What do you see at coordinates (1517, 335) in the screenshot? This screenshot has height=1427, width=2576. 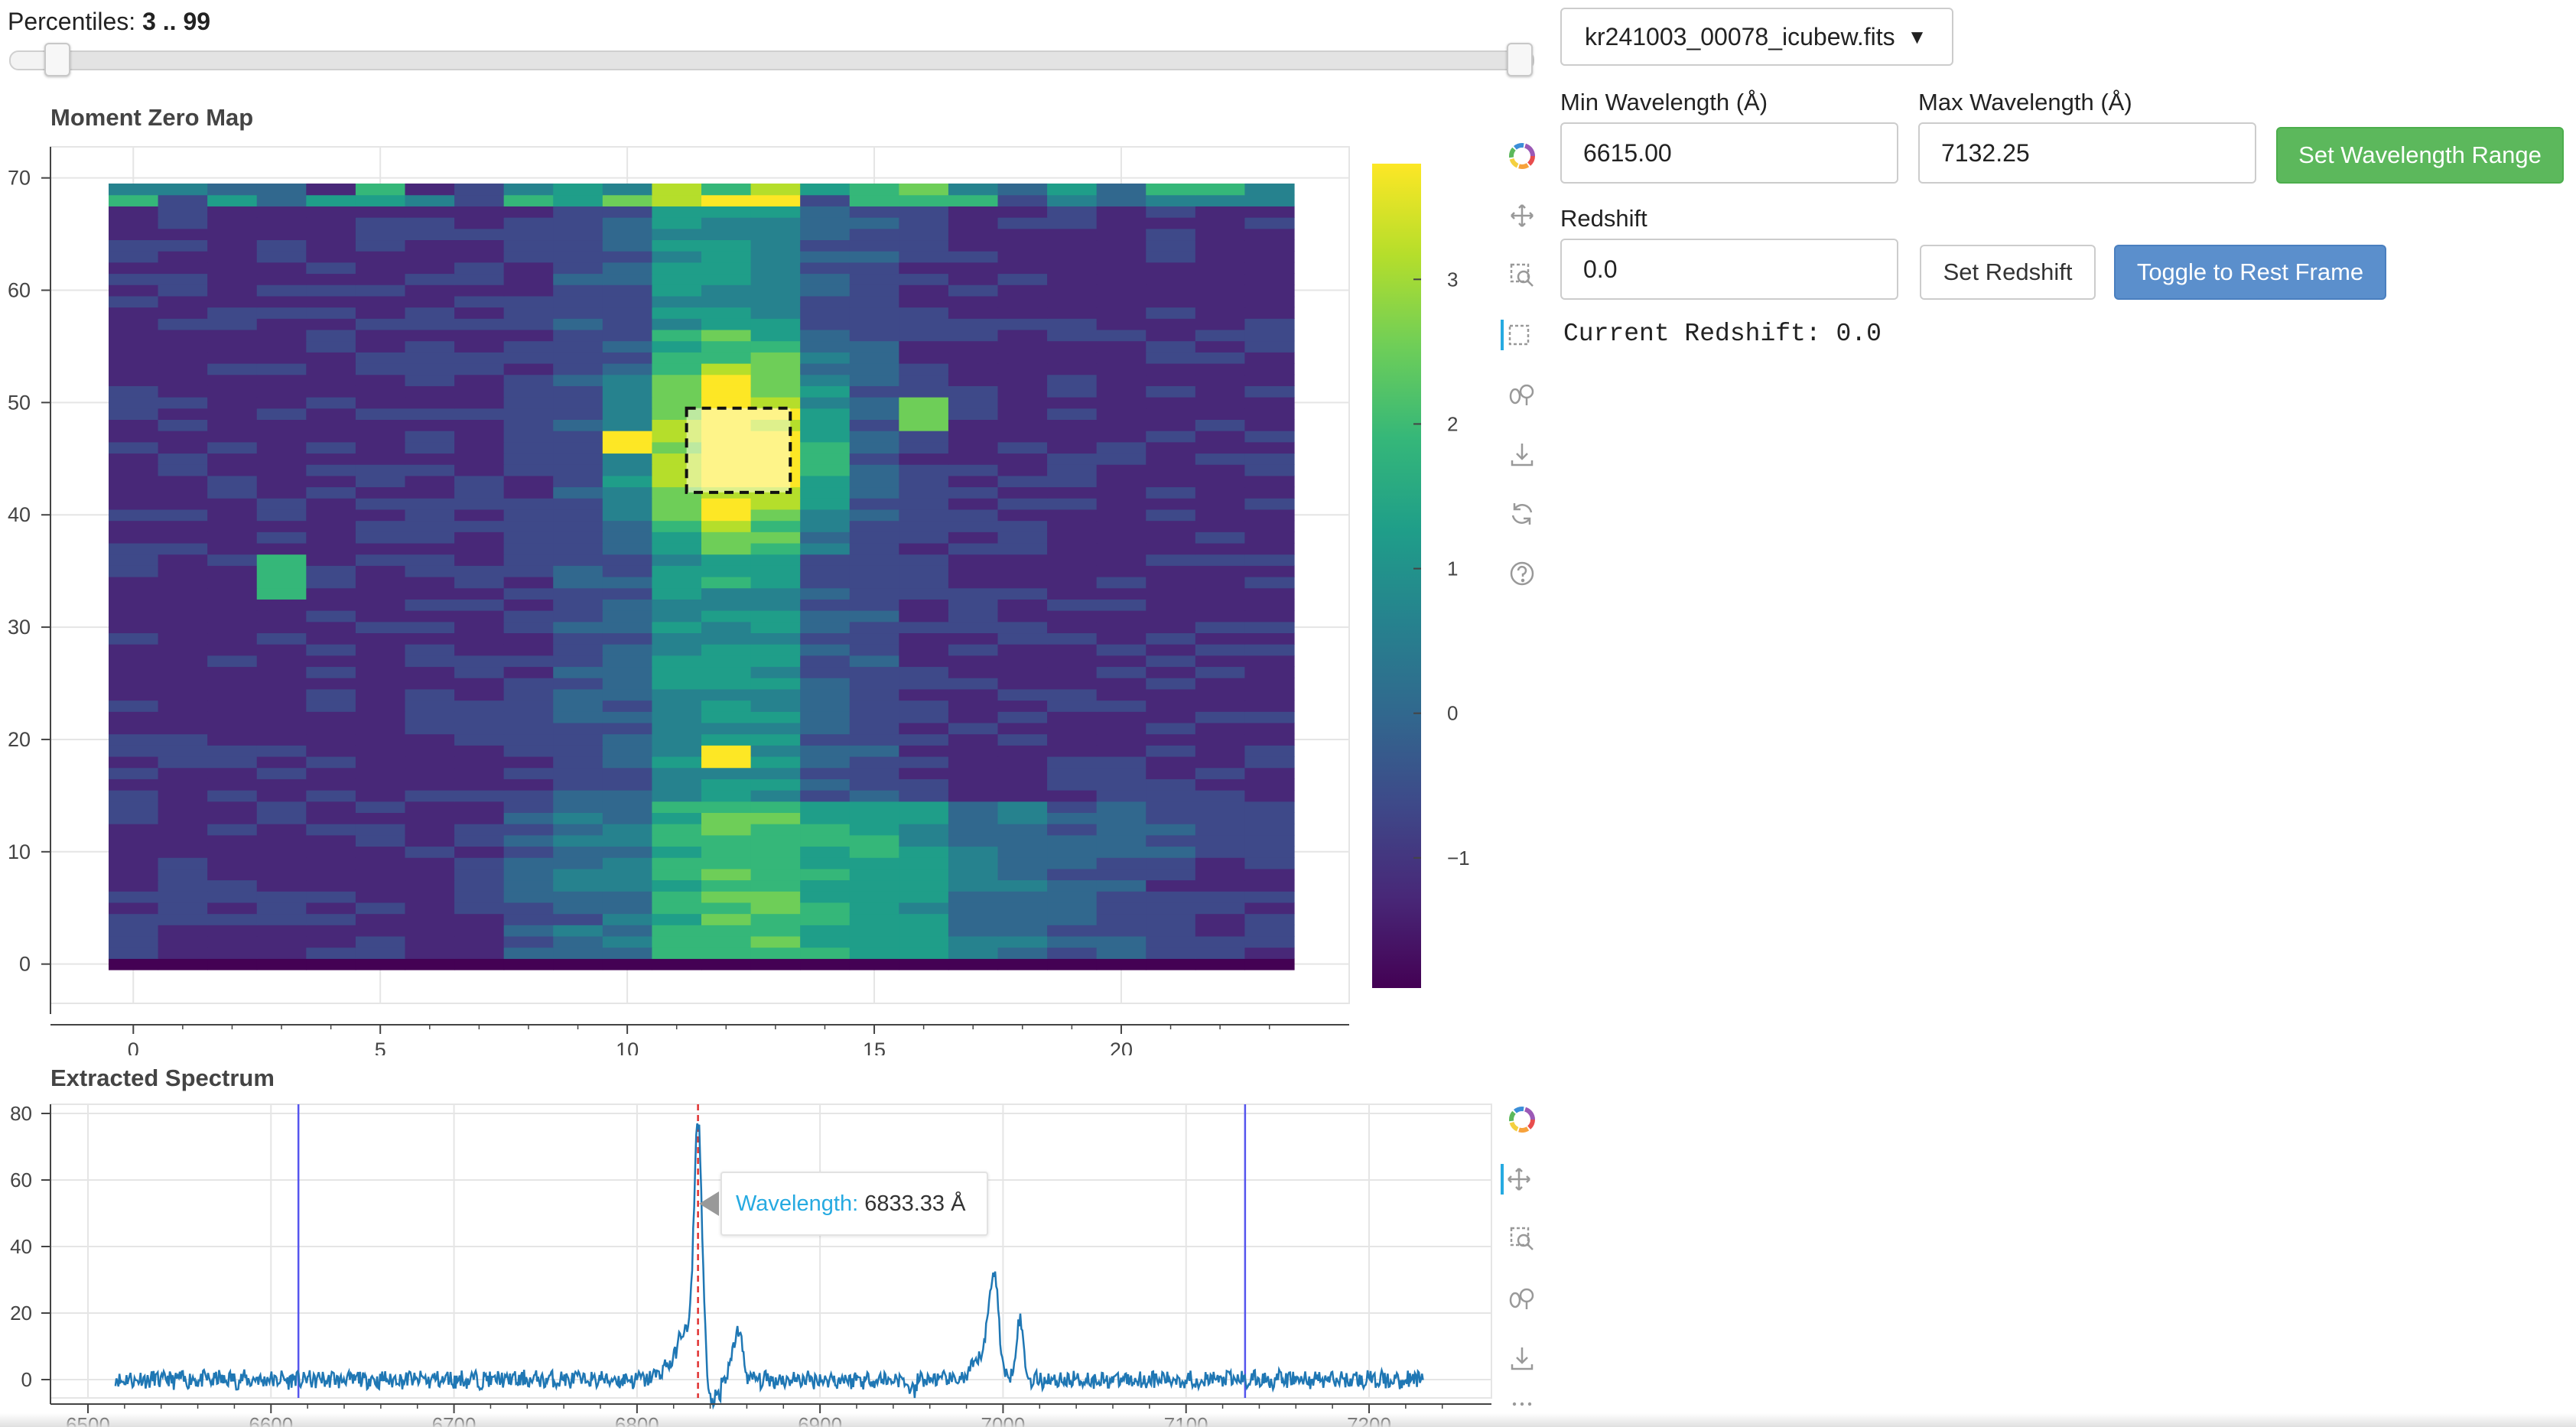 I see `box-select-icon` at bounding box center [1517, 335].